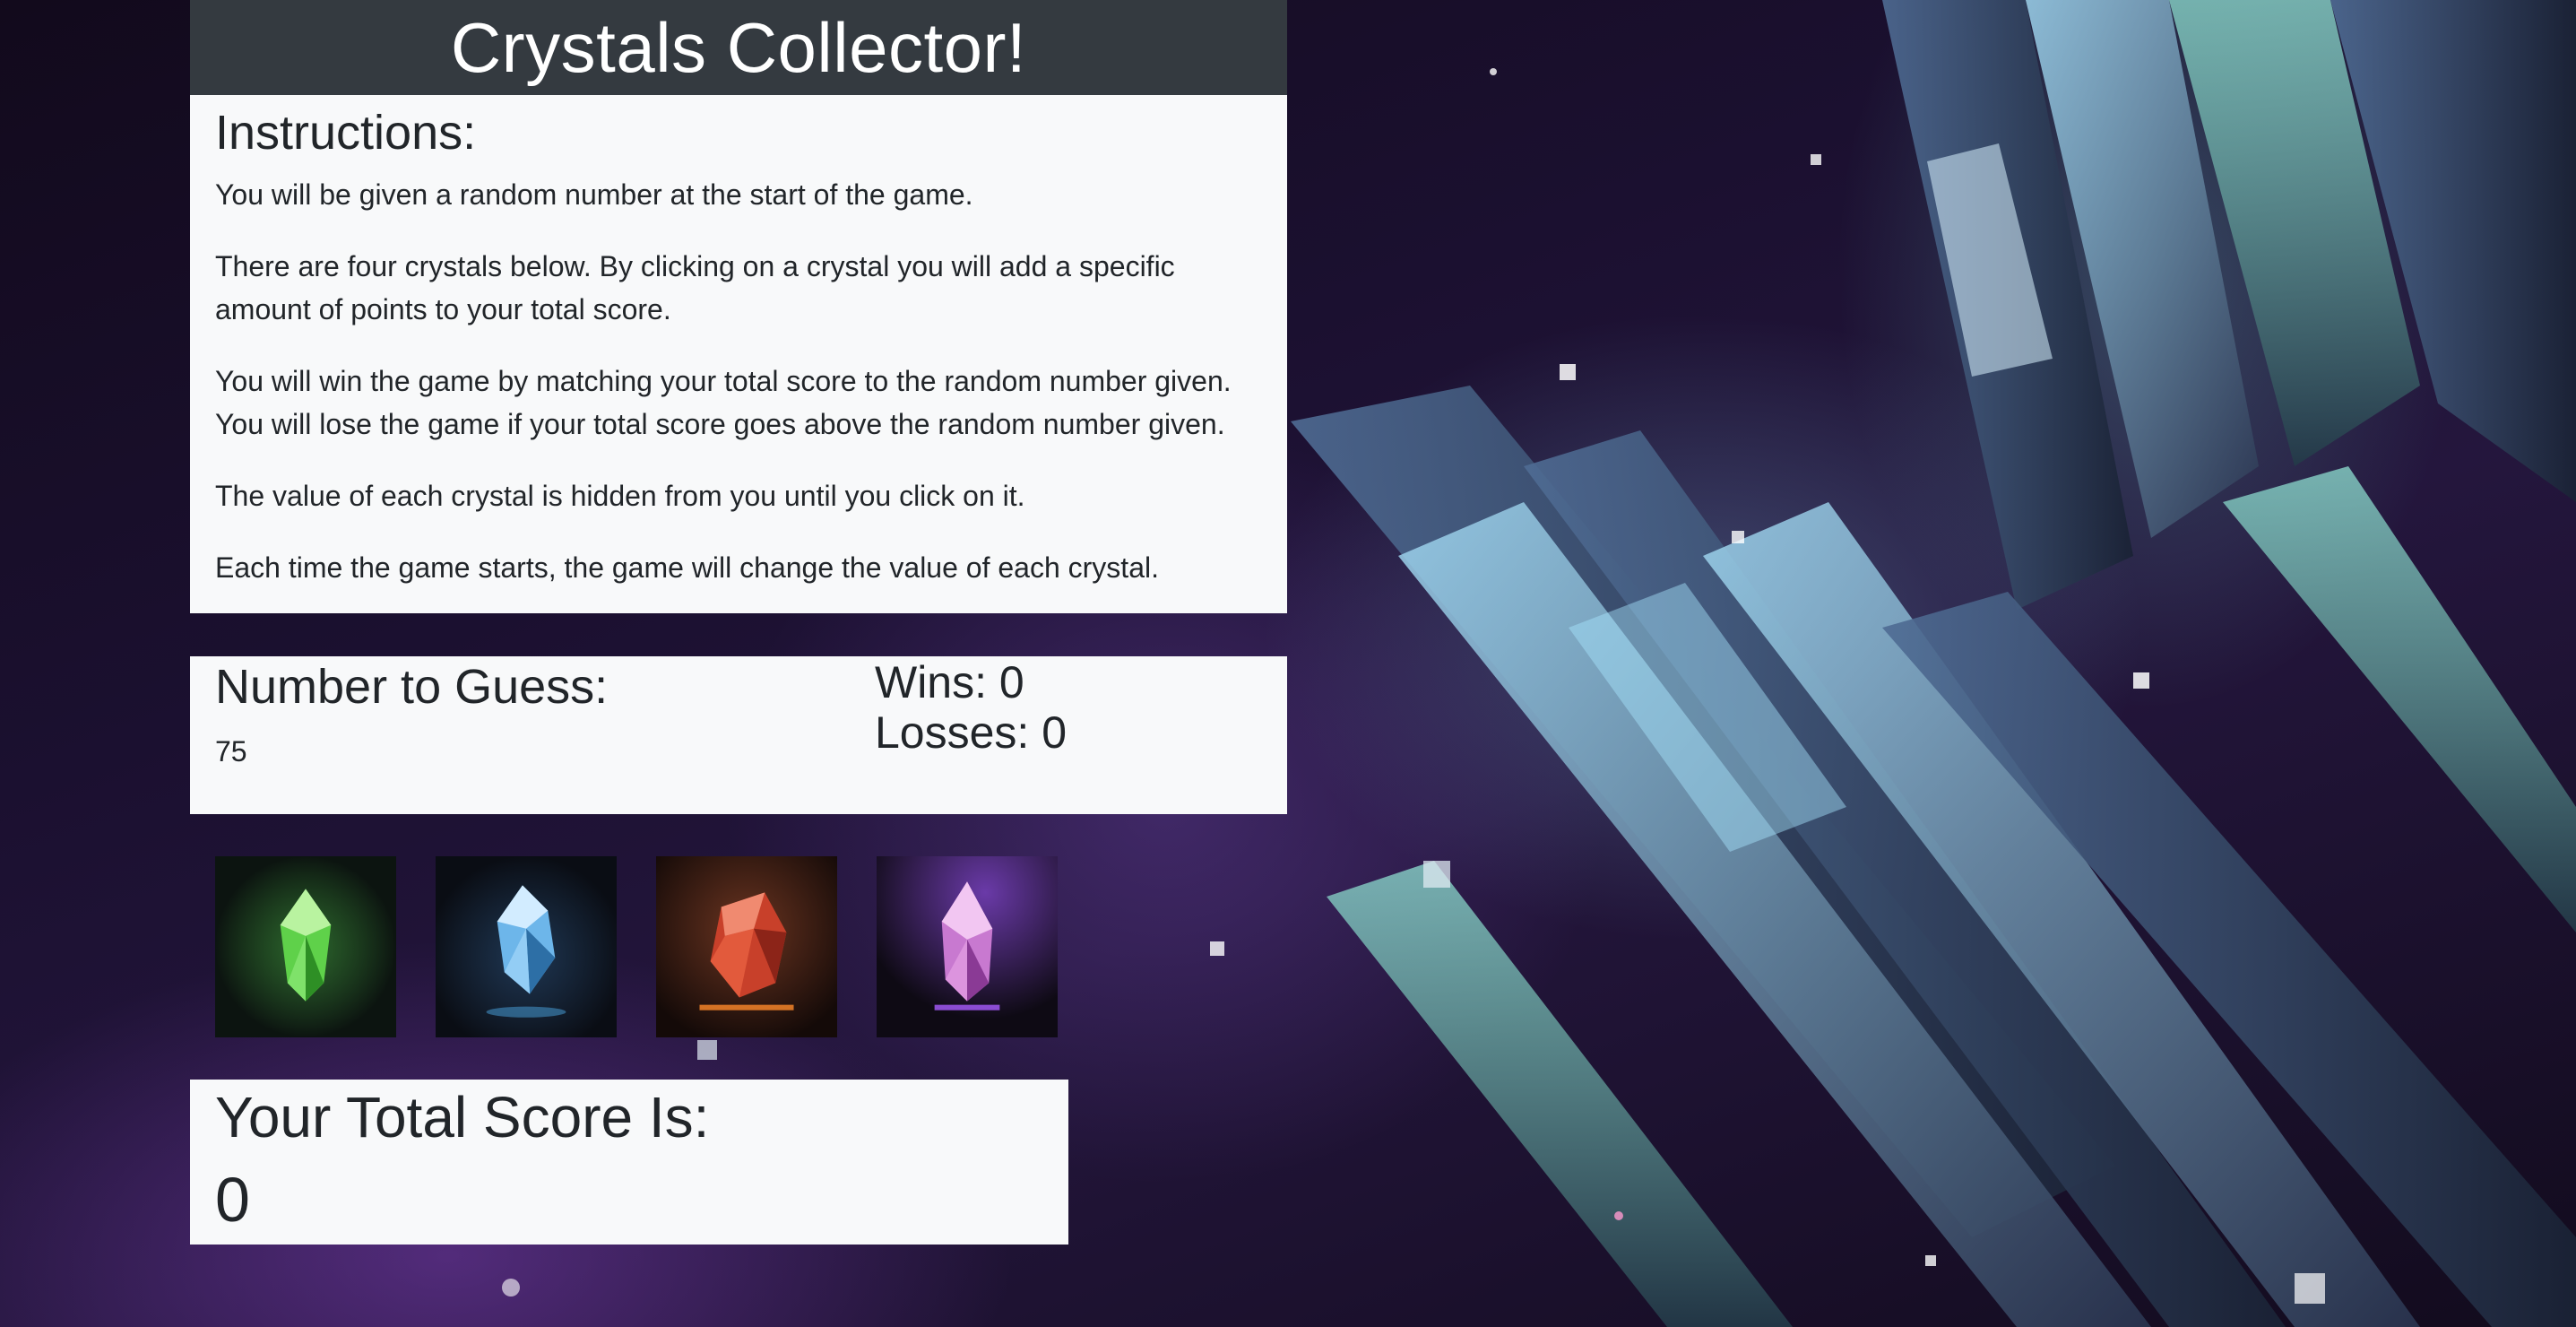 The image size is (2576, 1327). What do you see at coordinates (526, 946) in the screenshot?
I see `blue-crystal-icon` at bounding box center [526, 946].